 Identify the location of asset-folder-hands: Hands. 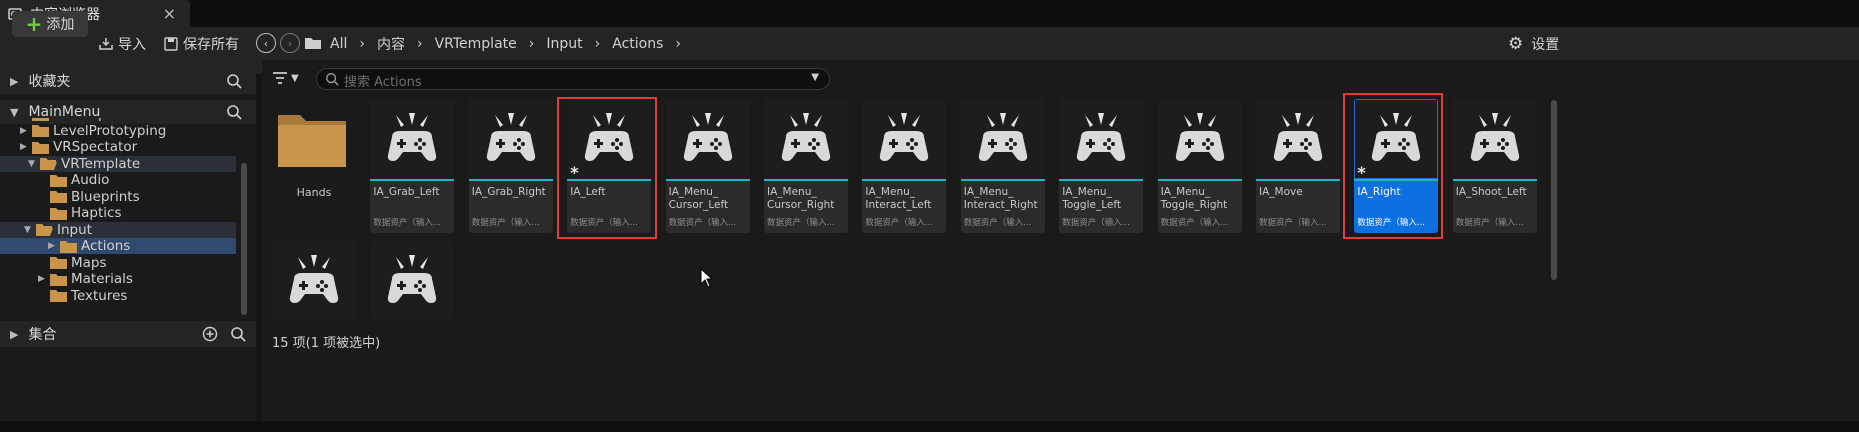
(314, 166).